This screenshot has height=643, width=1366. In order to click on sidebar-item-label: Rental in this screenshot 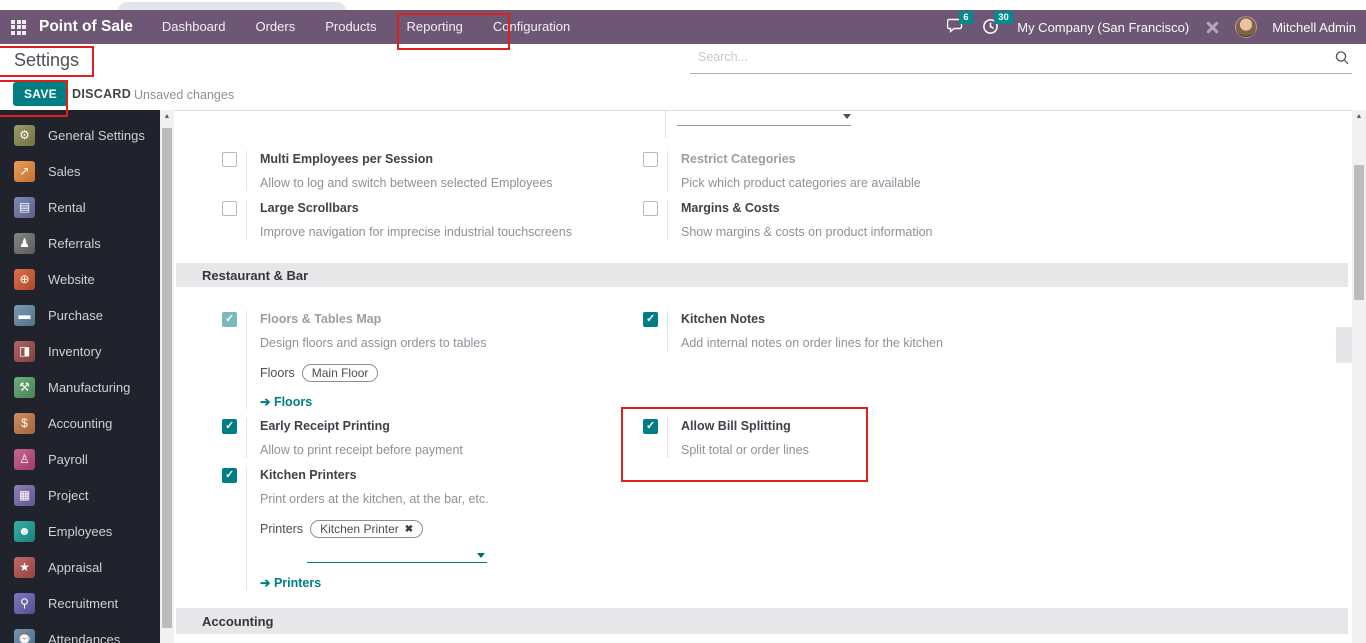, I will do `click(67, 207)`.